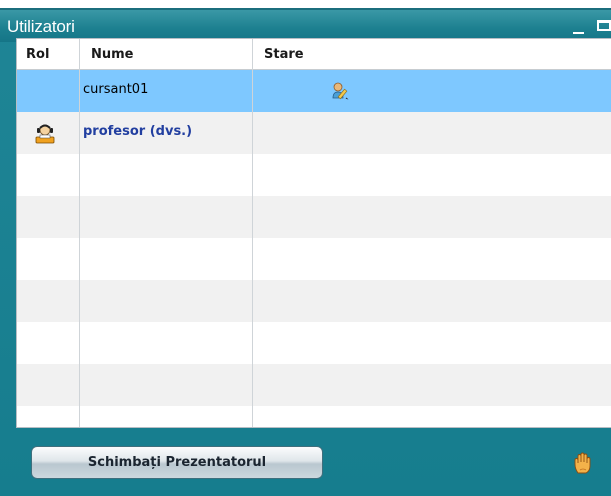 Image resolution: width=611 pixels, height=496 pixels. I want to click on column-header-rol: Rol, so click(37, 54).